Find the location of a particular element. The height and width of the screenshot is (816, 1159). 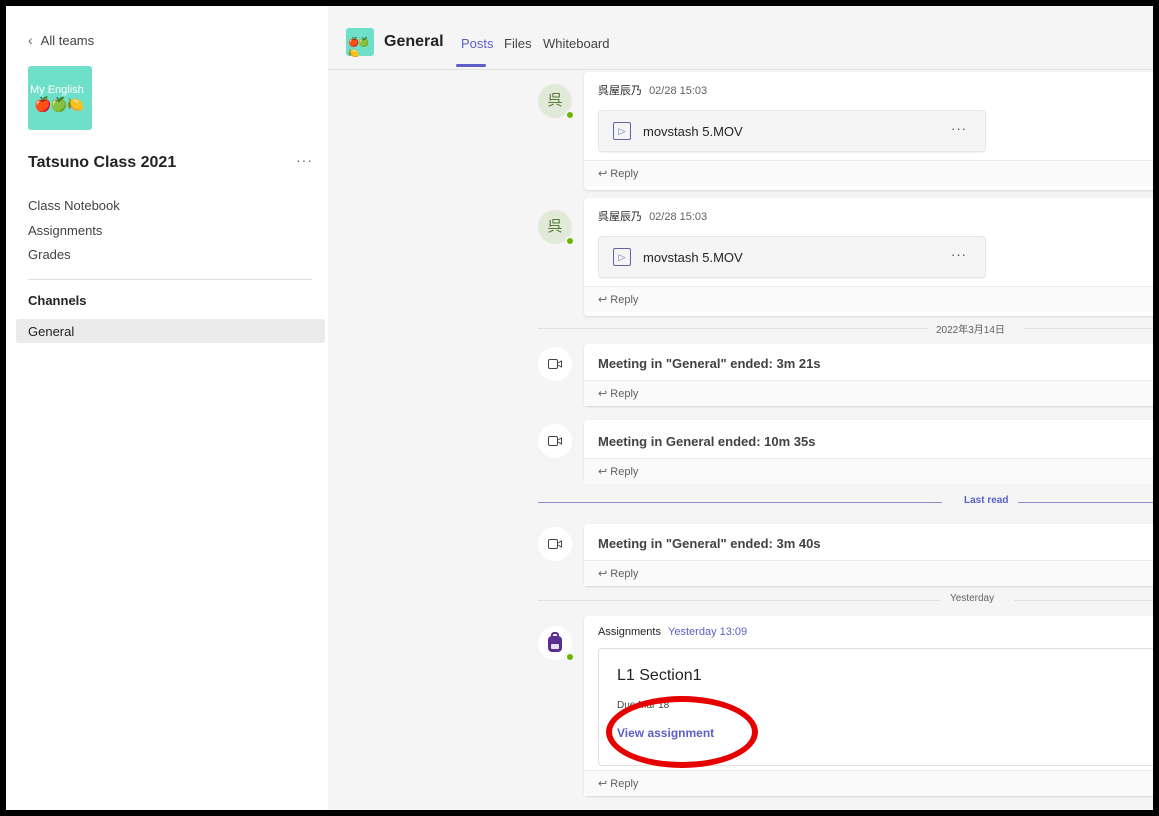

message-meta: Assignments Yesterday 13:09 is located at coordinates (672, 632).